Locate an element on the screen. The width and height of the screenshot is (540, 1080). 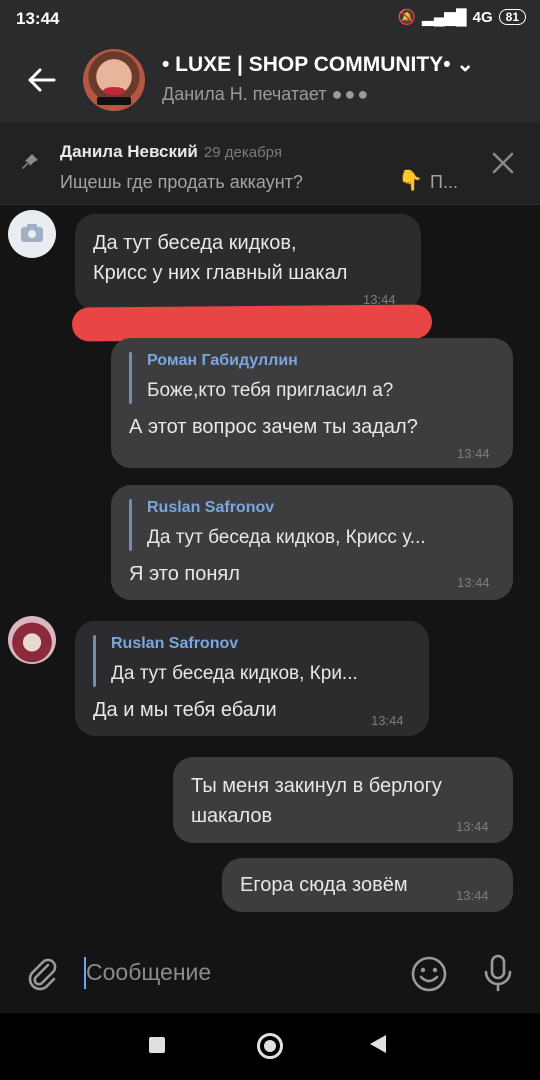
status-icons: 🔕 ▂▄▆█ 4G 81 is located at coordinates (462, 17).